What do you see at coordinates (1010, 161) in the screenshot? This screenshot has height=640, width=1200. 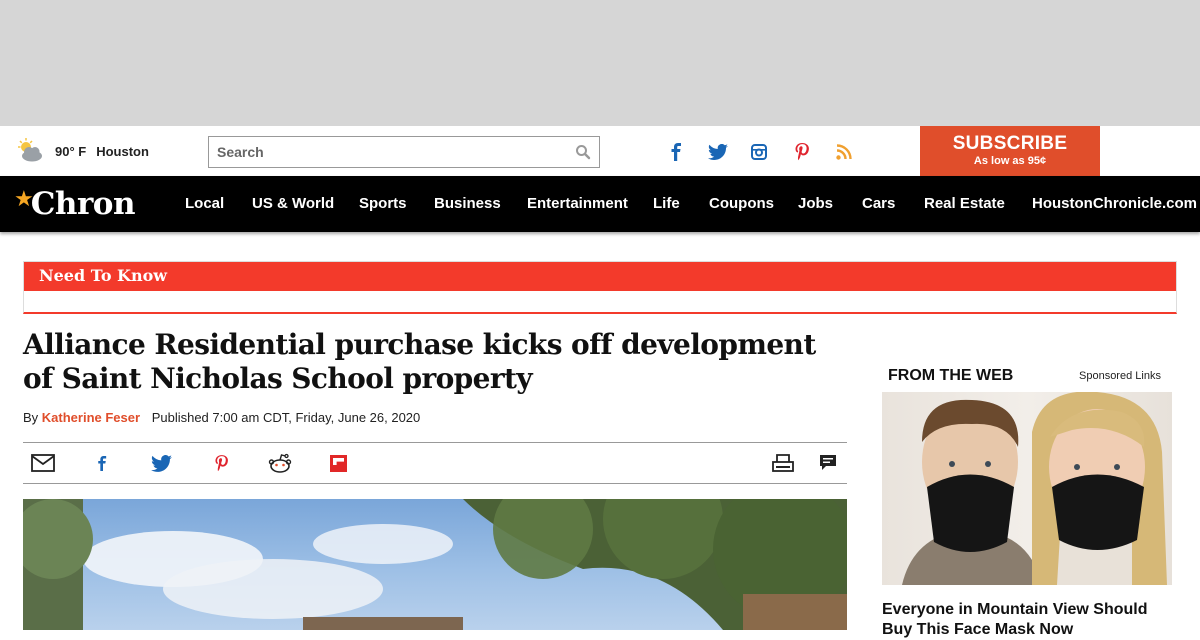 I see `subscribe-price: As low as 95¢` at bounding box center [1010, 161].